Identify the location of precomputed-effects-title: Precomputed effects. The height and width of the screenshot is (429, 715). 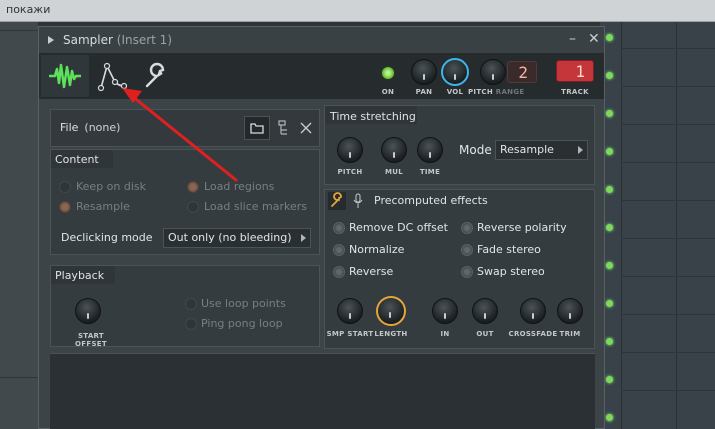
(431, 200).